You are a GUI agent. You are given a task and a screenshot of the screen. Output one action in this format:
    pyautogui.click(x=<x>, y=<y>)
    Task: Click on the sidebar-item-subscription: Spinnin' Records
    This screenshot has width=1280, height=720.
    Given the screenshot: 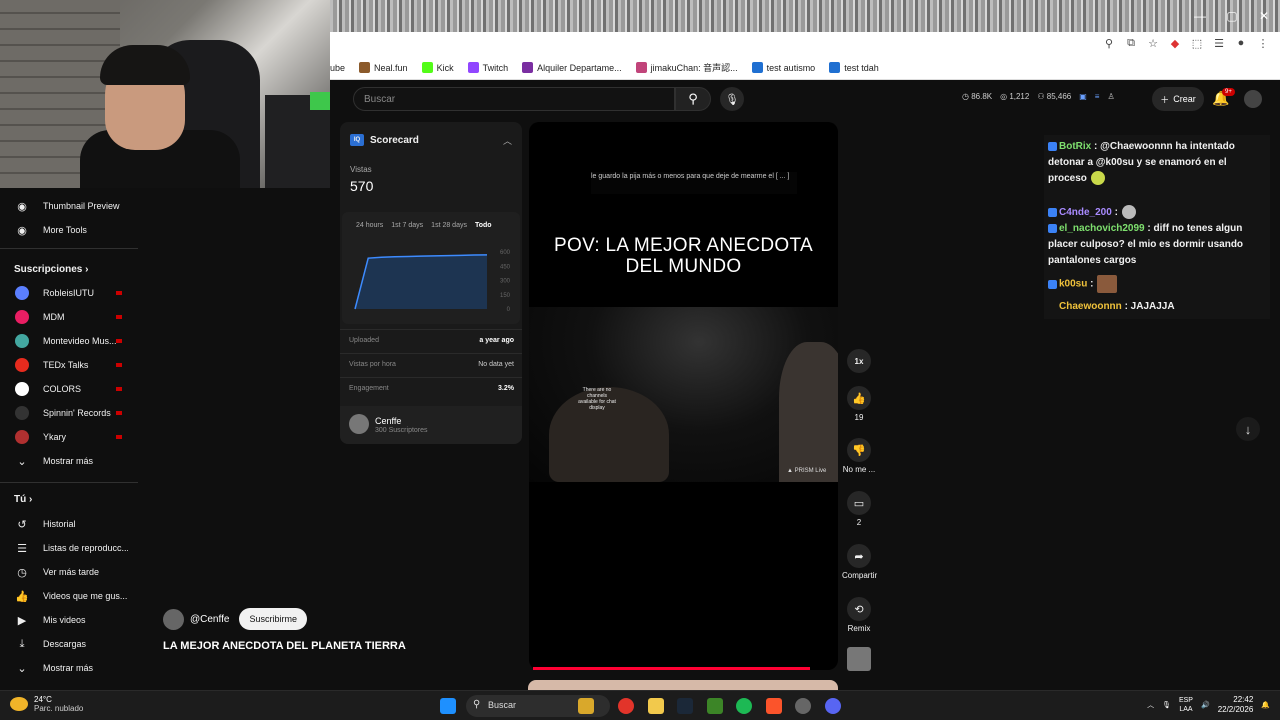 What is the action you would take?
    pyautogui.click(x=69, y=413)
    